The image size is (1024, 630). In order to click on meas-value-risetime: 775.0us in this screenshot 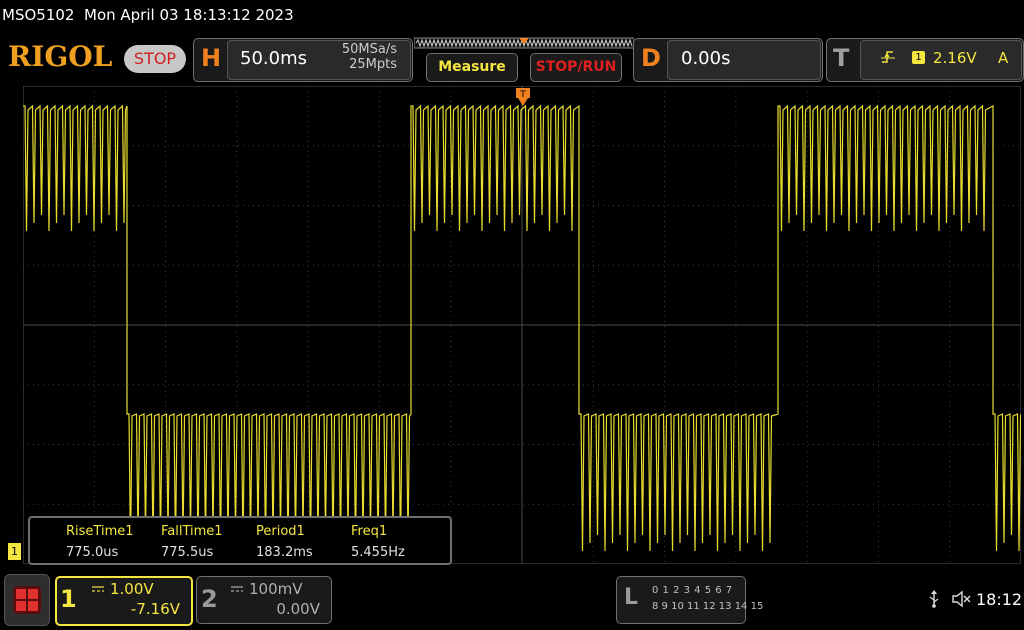, I will do `click(92, 552)`.